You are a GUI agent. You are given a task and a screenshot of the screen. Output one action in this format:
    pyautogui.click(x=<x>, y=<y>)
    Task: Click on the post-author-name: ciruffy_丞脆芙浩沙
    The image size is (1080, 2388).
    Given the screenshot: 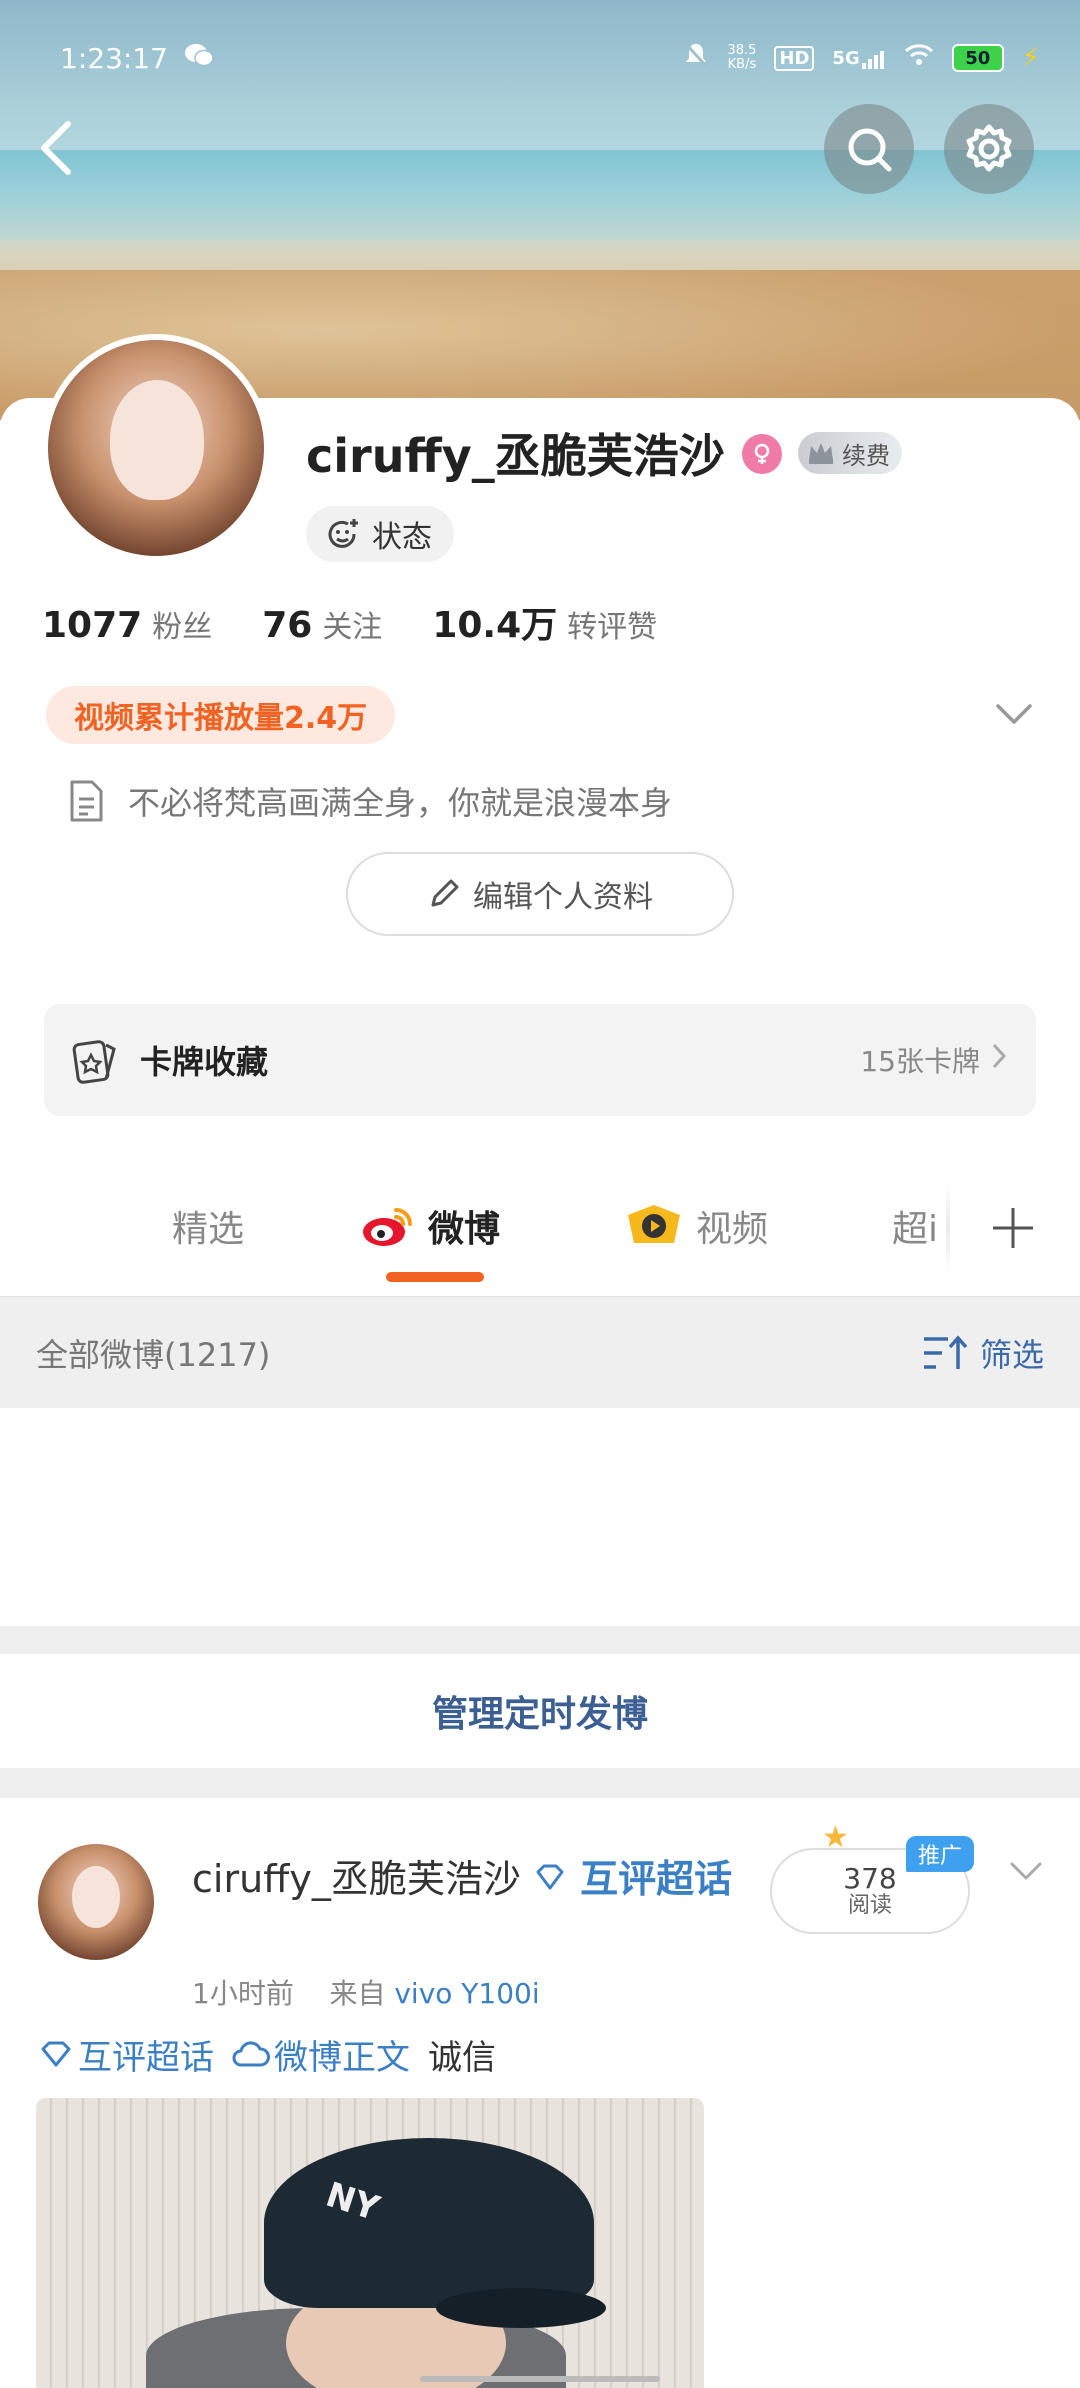 What is the action you would take?
    pyautogui.click(x=356, y=1879)
    